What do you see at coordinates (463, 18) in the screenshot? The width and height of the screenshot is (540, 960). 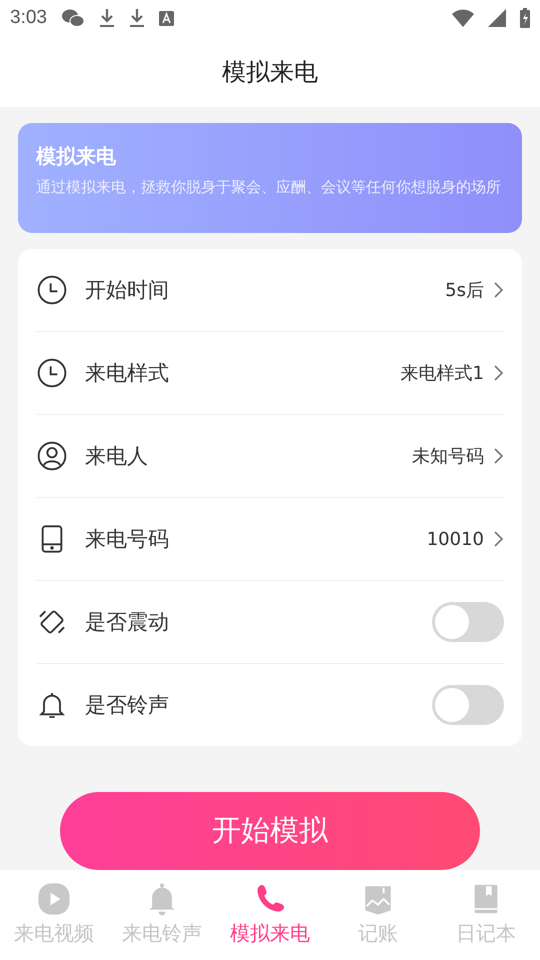 I see `wifi-icon` at bounding box center [463, 18].